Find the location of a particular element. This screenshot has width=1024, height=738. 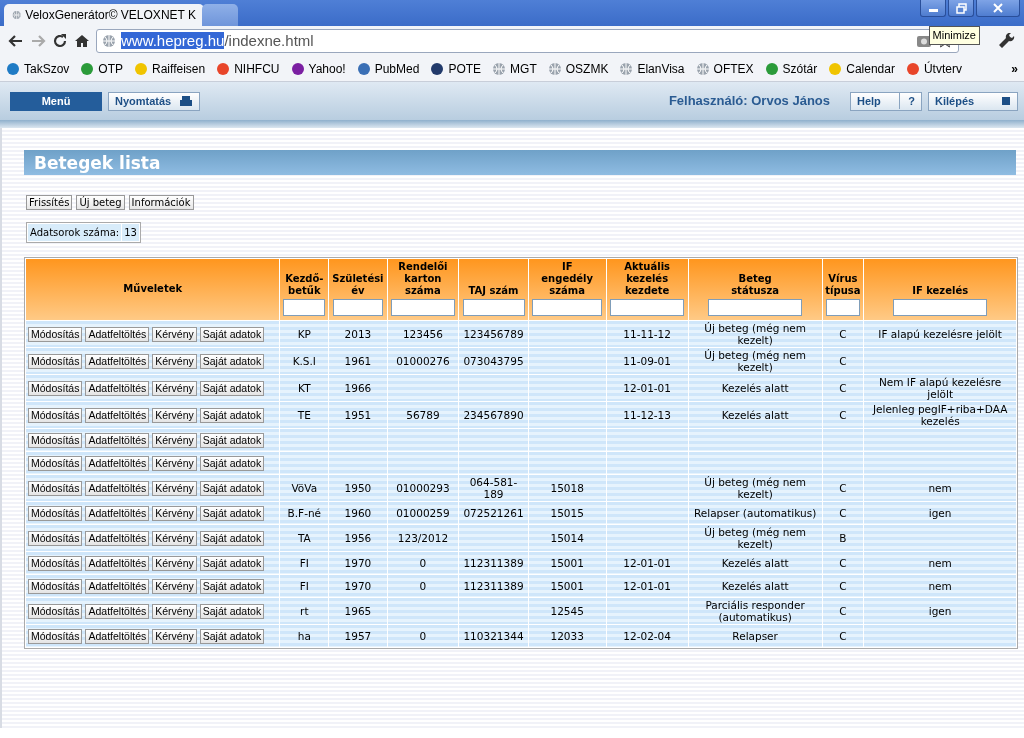

minimize-button is located at coordinates (933, 8).